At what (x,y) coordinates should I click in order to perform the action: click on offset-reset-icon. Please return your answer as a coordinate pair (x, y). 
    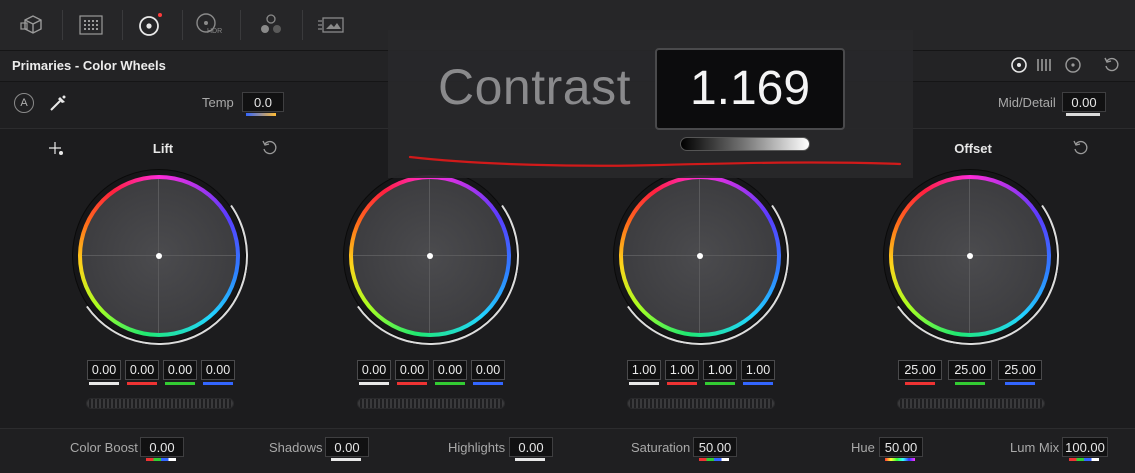
    Looking at the image, I should click on (1081, 148).